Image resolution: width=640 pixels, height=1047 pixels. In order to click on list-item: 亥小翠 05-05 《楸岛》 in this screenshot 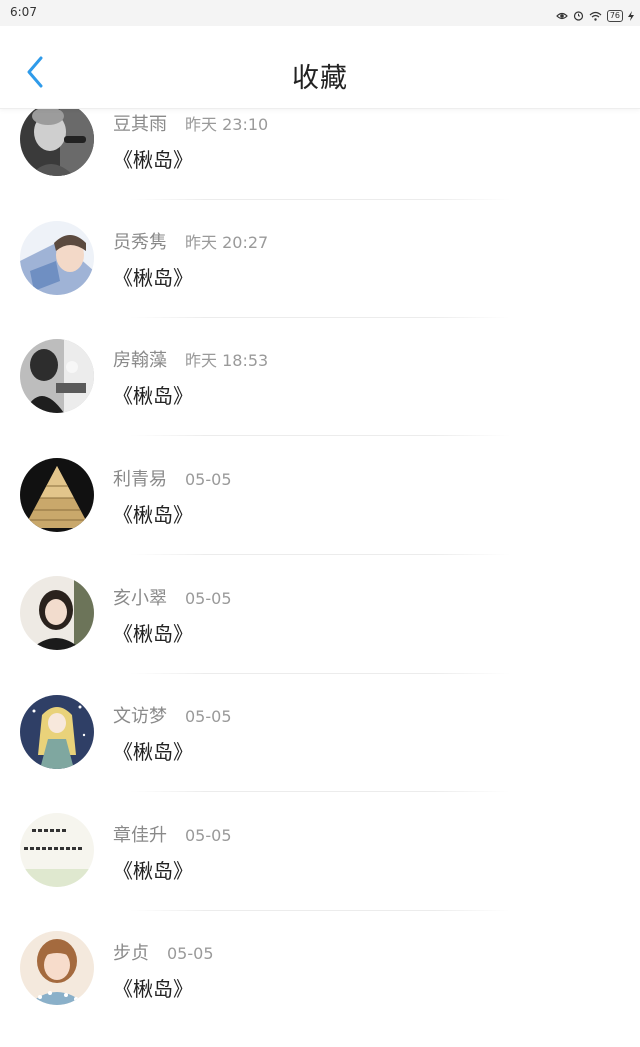, I will do `click(320, 633)`.